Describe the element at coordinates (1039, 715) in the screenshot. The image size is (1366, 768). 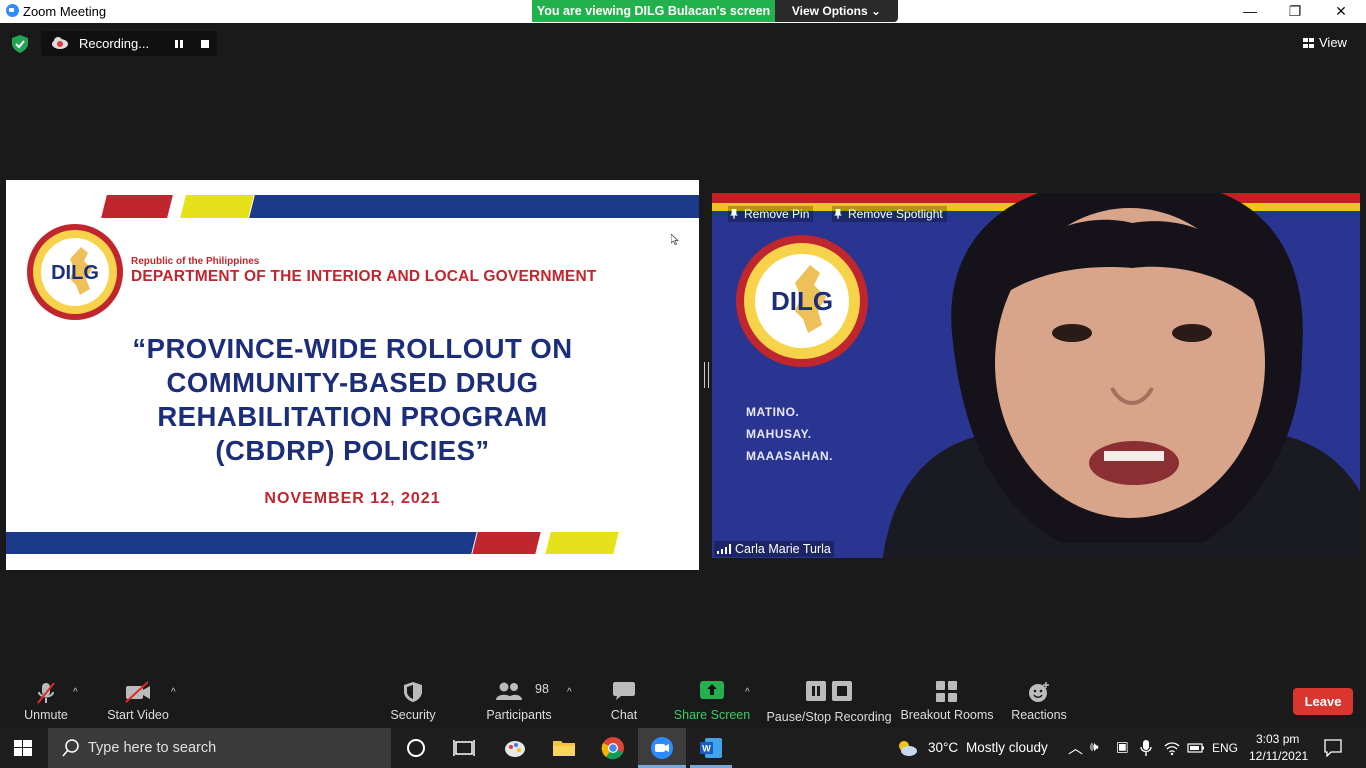
I see `reactions-label: Reactions` at that location.